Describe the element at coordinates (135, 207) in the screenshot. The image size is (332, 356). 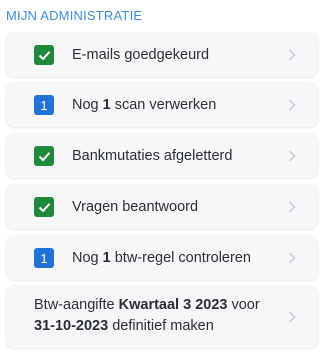
I see `task-label: Vragen beantwoord` at that location.